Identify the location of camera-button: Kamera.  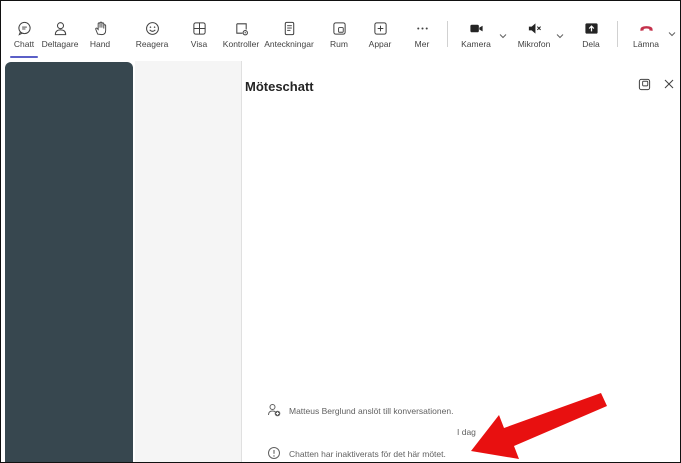
(476, 31).